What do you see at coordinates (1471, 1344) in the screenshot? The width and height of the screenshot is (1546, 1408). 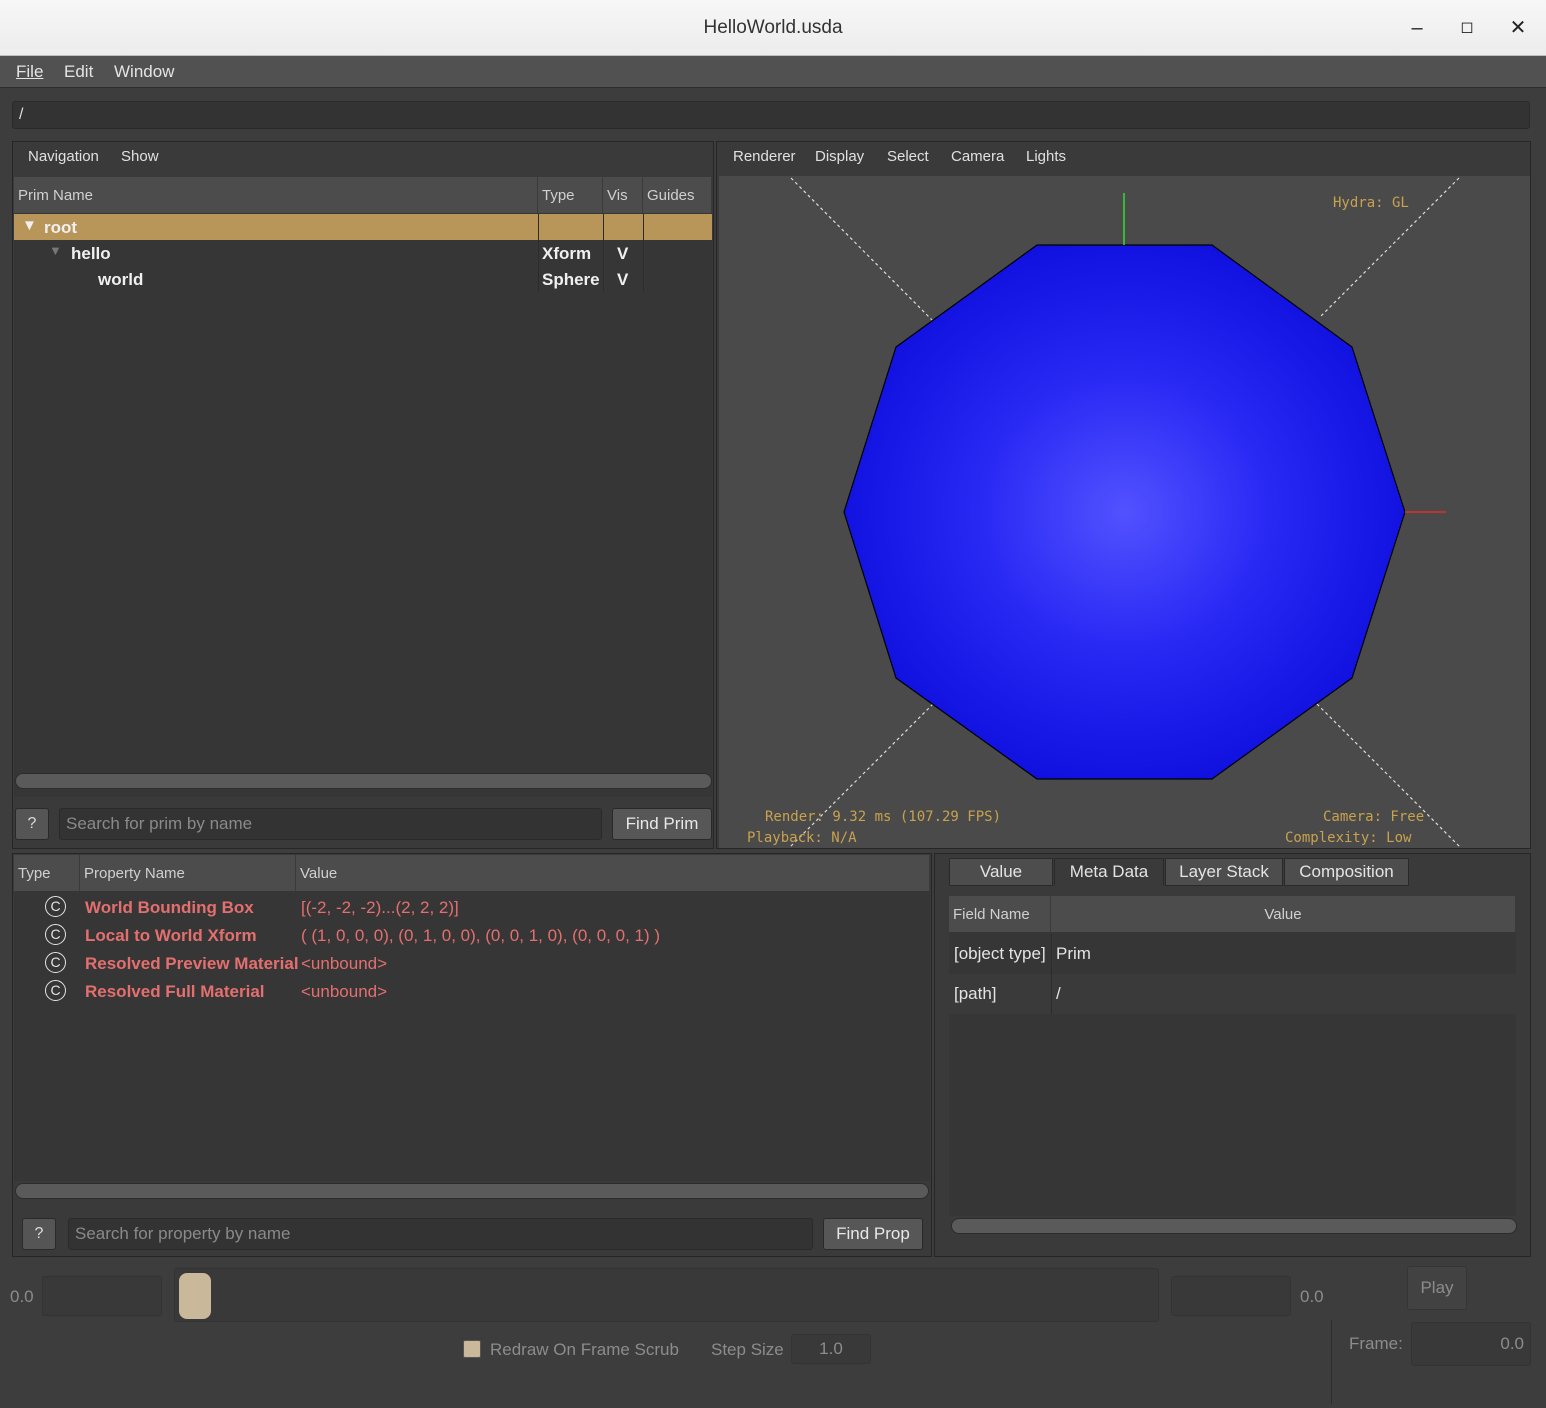 I see `current-frame-field: 0.0` at bounding box center [1471, 1344].